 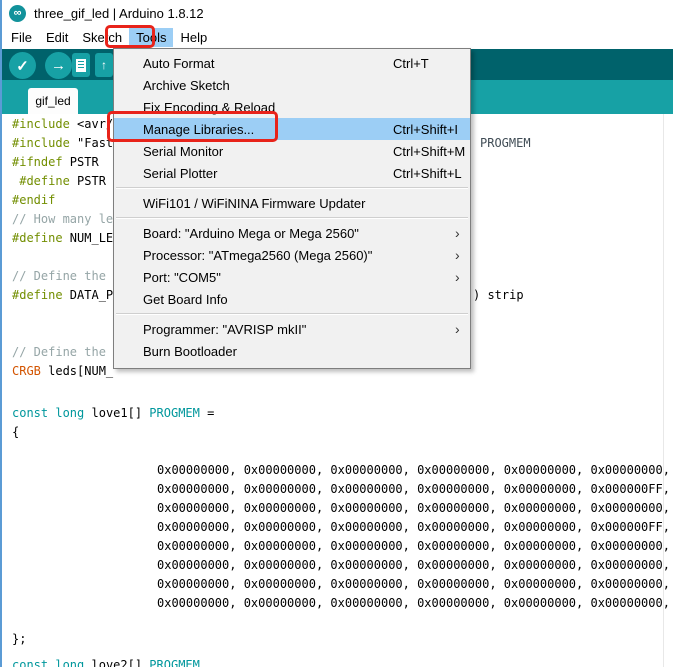 I want to click on menu-item-archive-sketch: Archive Sketch, so click(x=292, y=85).